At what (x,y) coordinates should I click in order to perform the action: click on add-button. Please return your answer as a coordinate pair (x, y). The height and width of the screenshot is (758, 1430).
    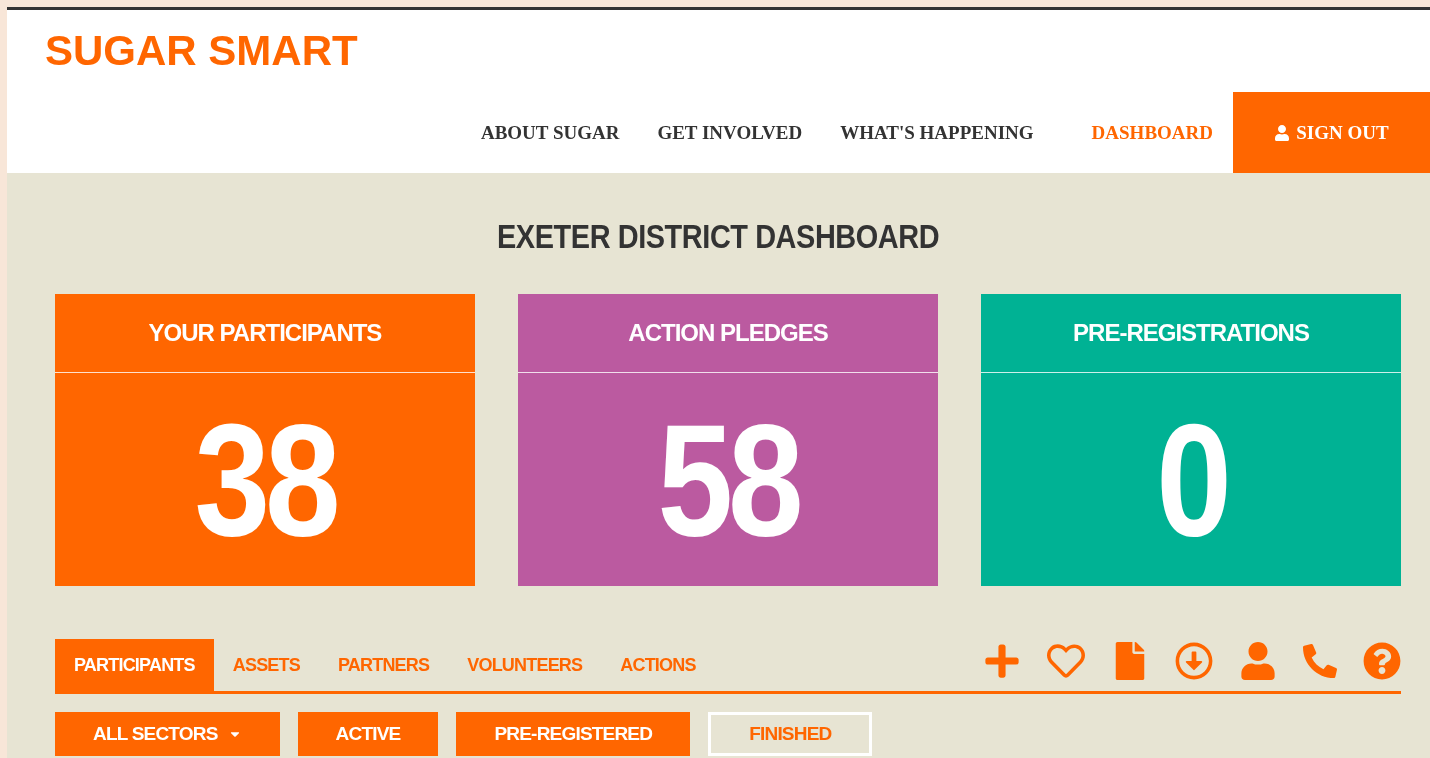
    Looking at the image, I should click on (1002, 661).